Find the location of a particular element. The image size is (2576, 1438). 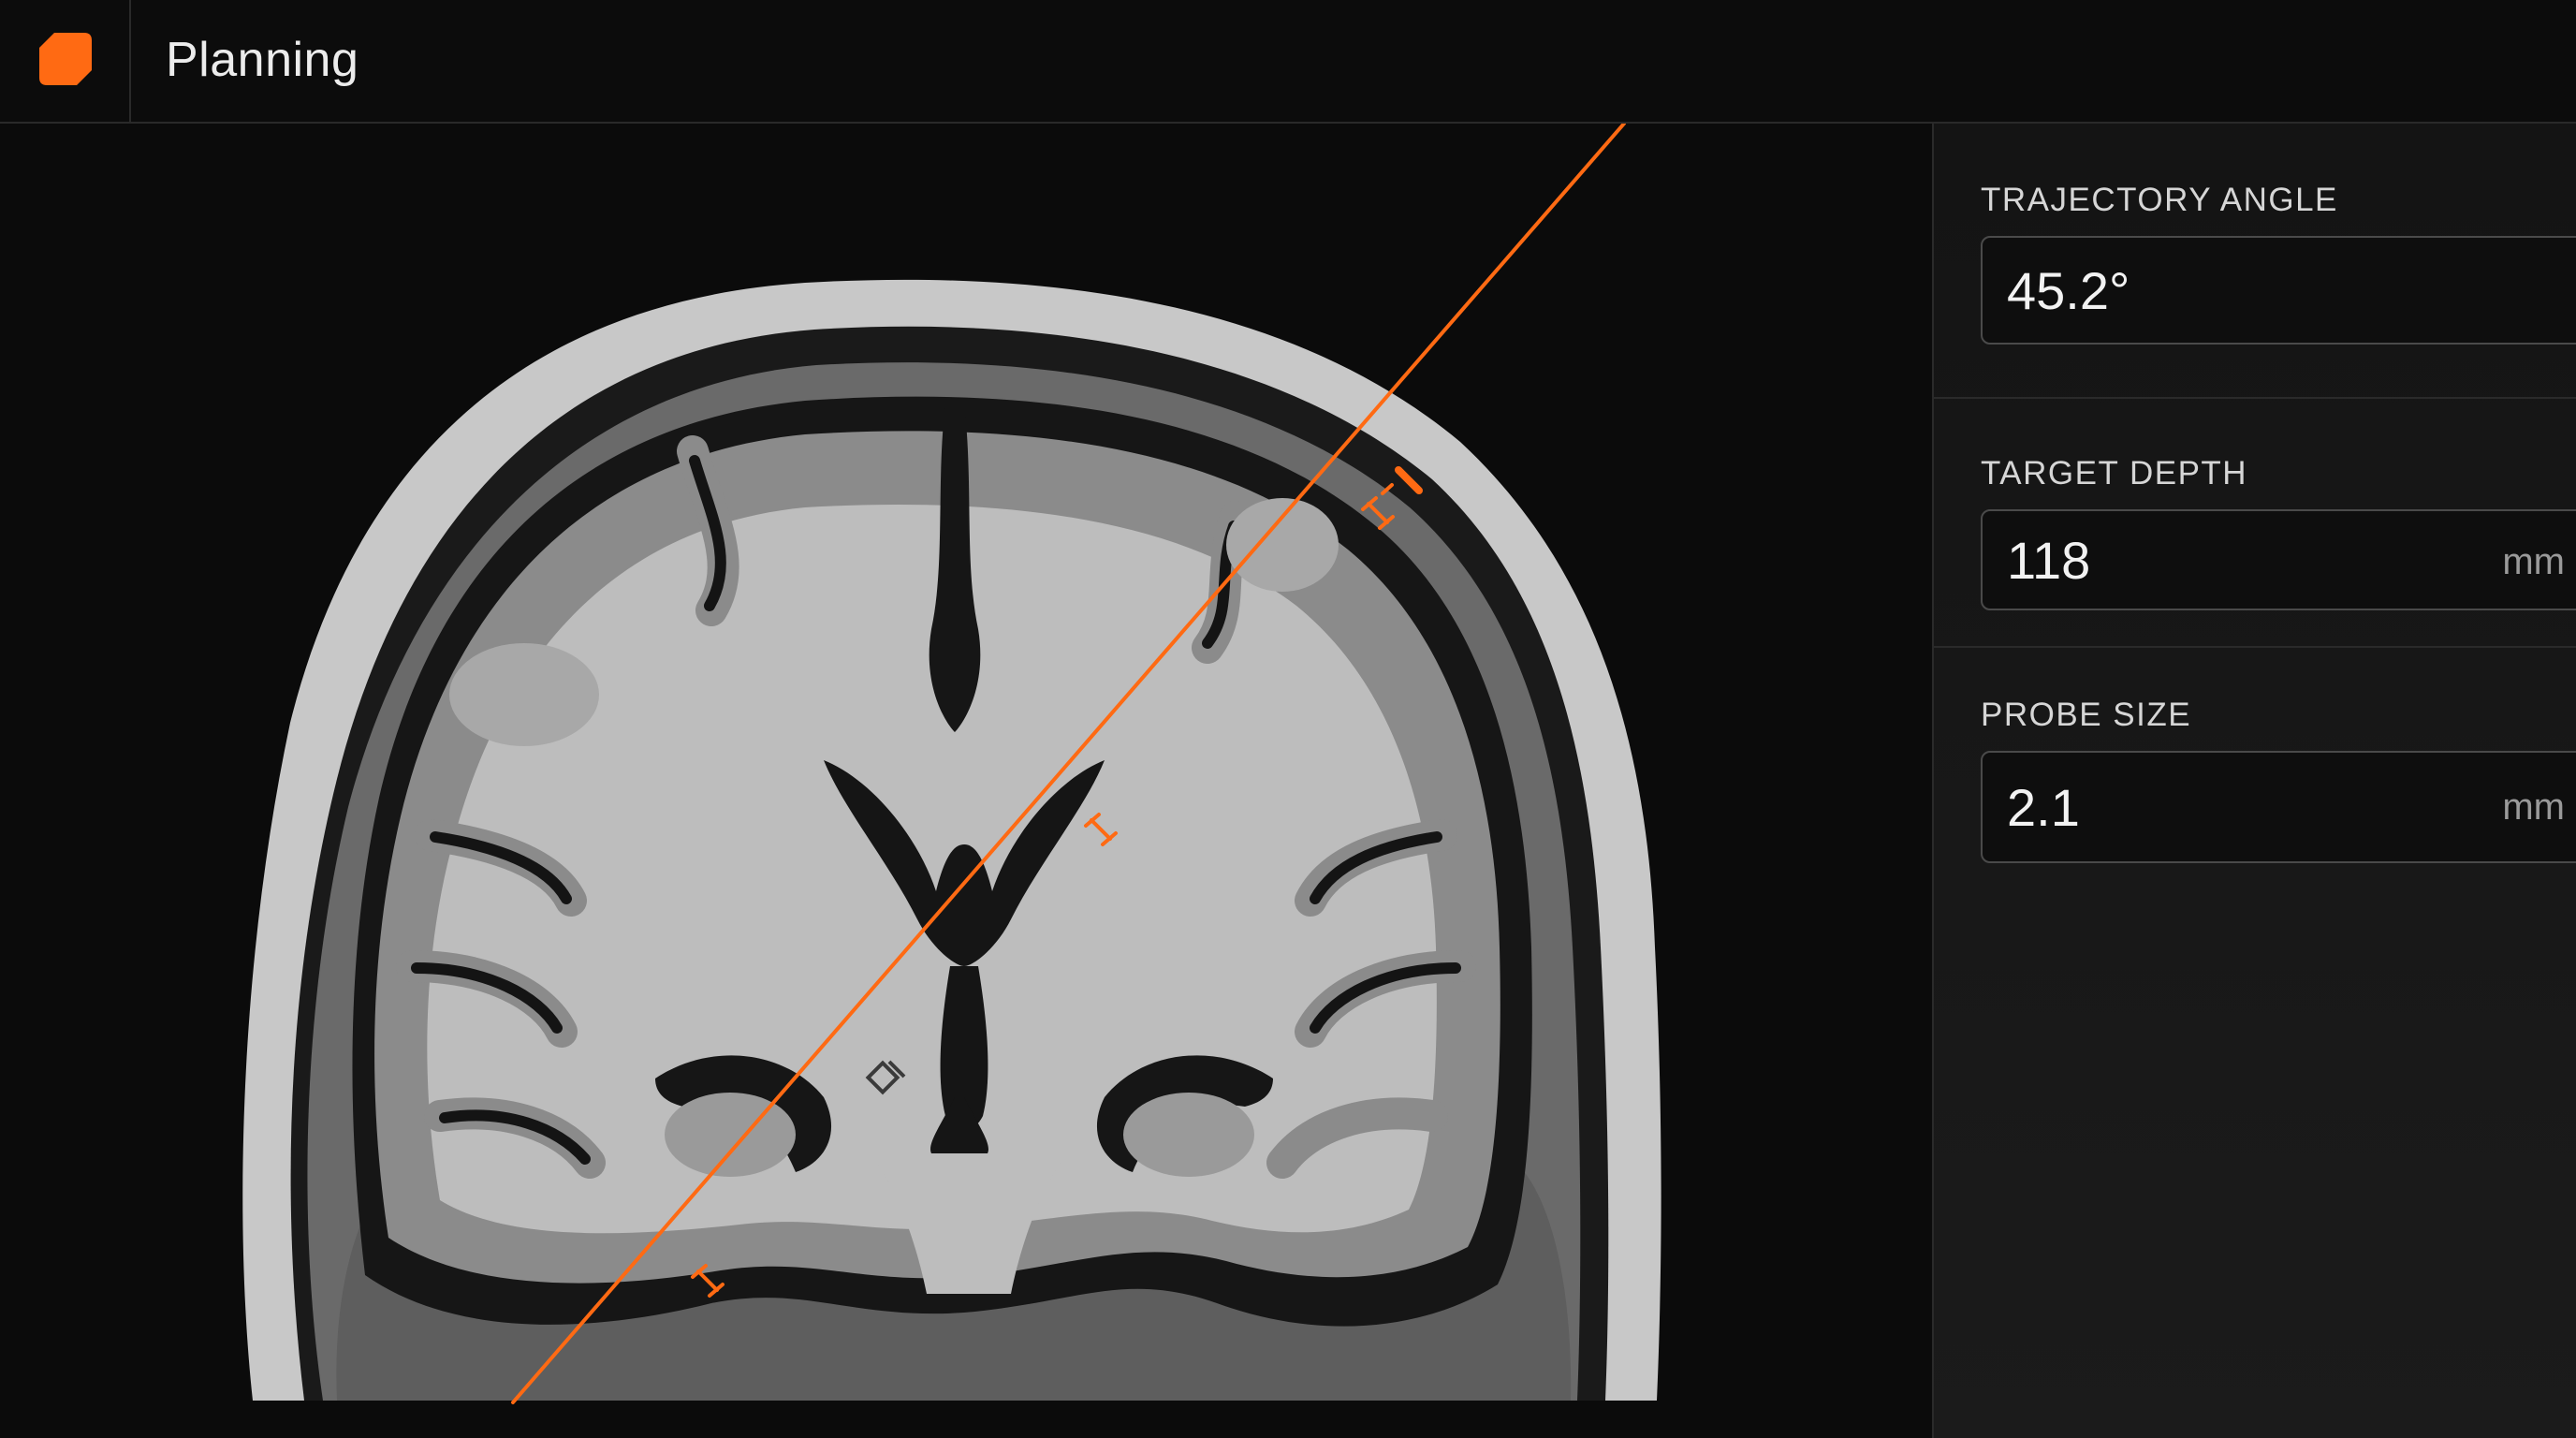

header-bar: Planning is located at coordinates (1288, 62).